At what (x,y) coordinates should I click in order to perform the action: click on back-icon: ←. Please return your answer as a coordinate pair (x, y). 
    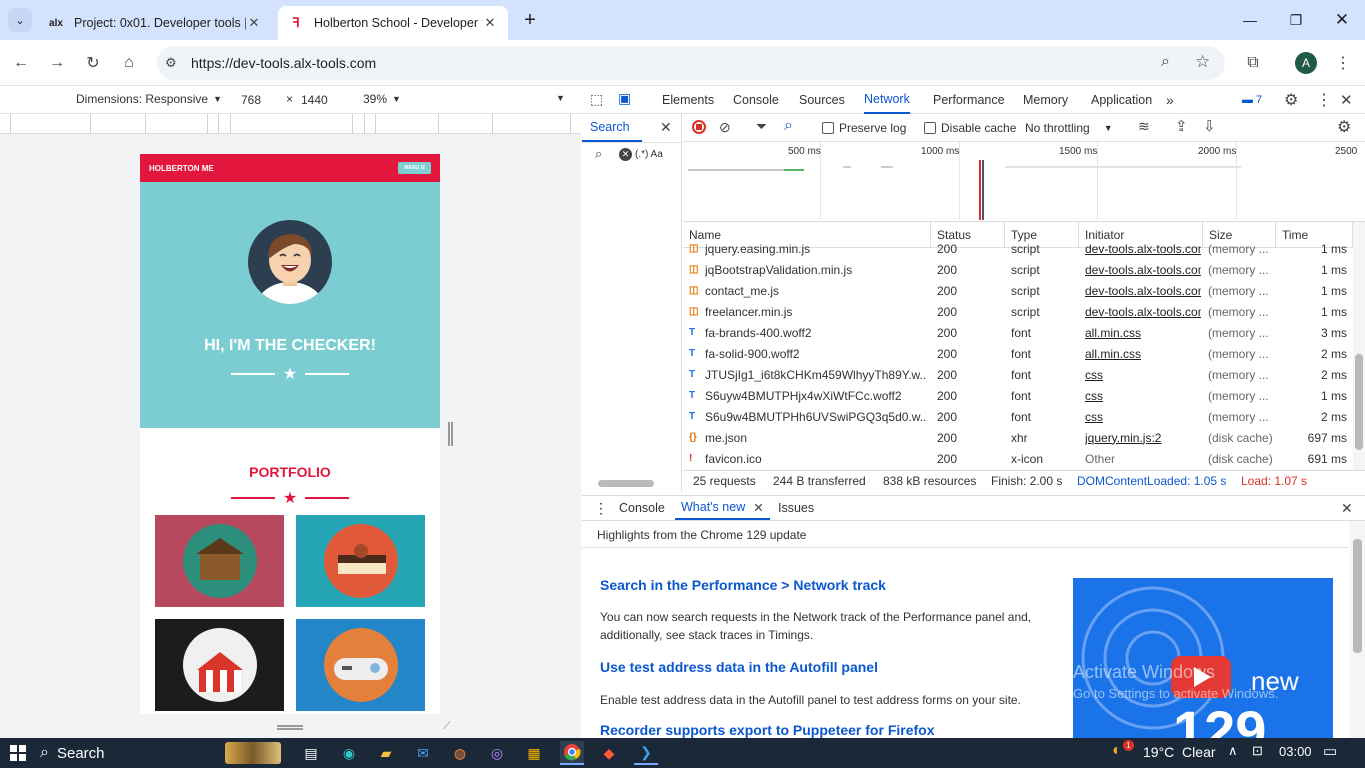
    Looking at the image, I should click on (21, 63).